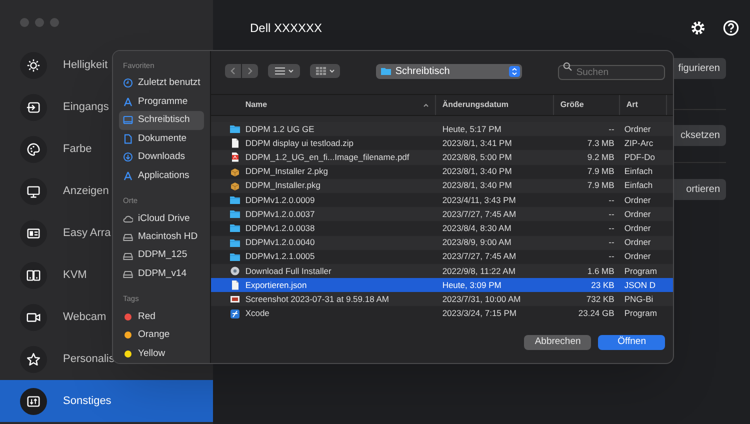 This screenshot has height=424, width=750. Describe the element at coordinates (128, 175) in the screenshot. I see `apps-icon` at that location.